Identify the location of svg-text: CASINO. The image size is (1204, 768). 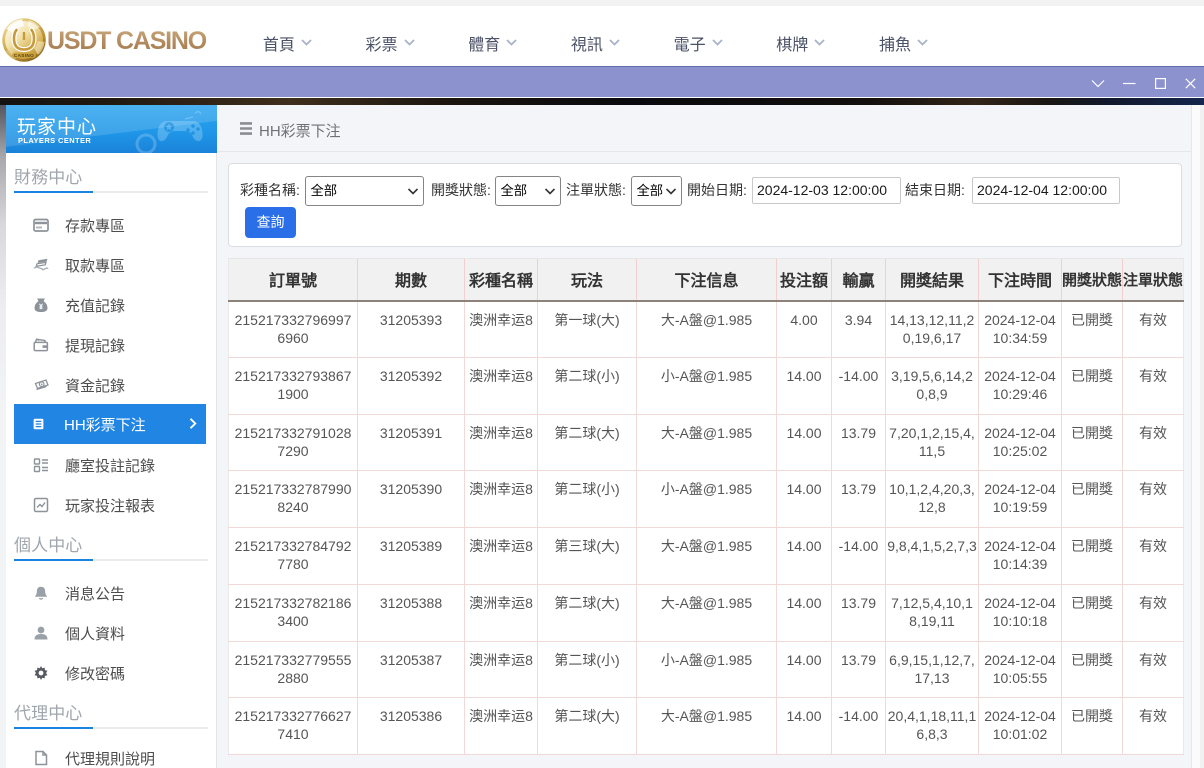
(24, 55).